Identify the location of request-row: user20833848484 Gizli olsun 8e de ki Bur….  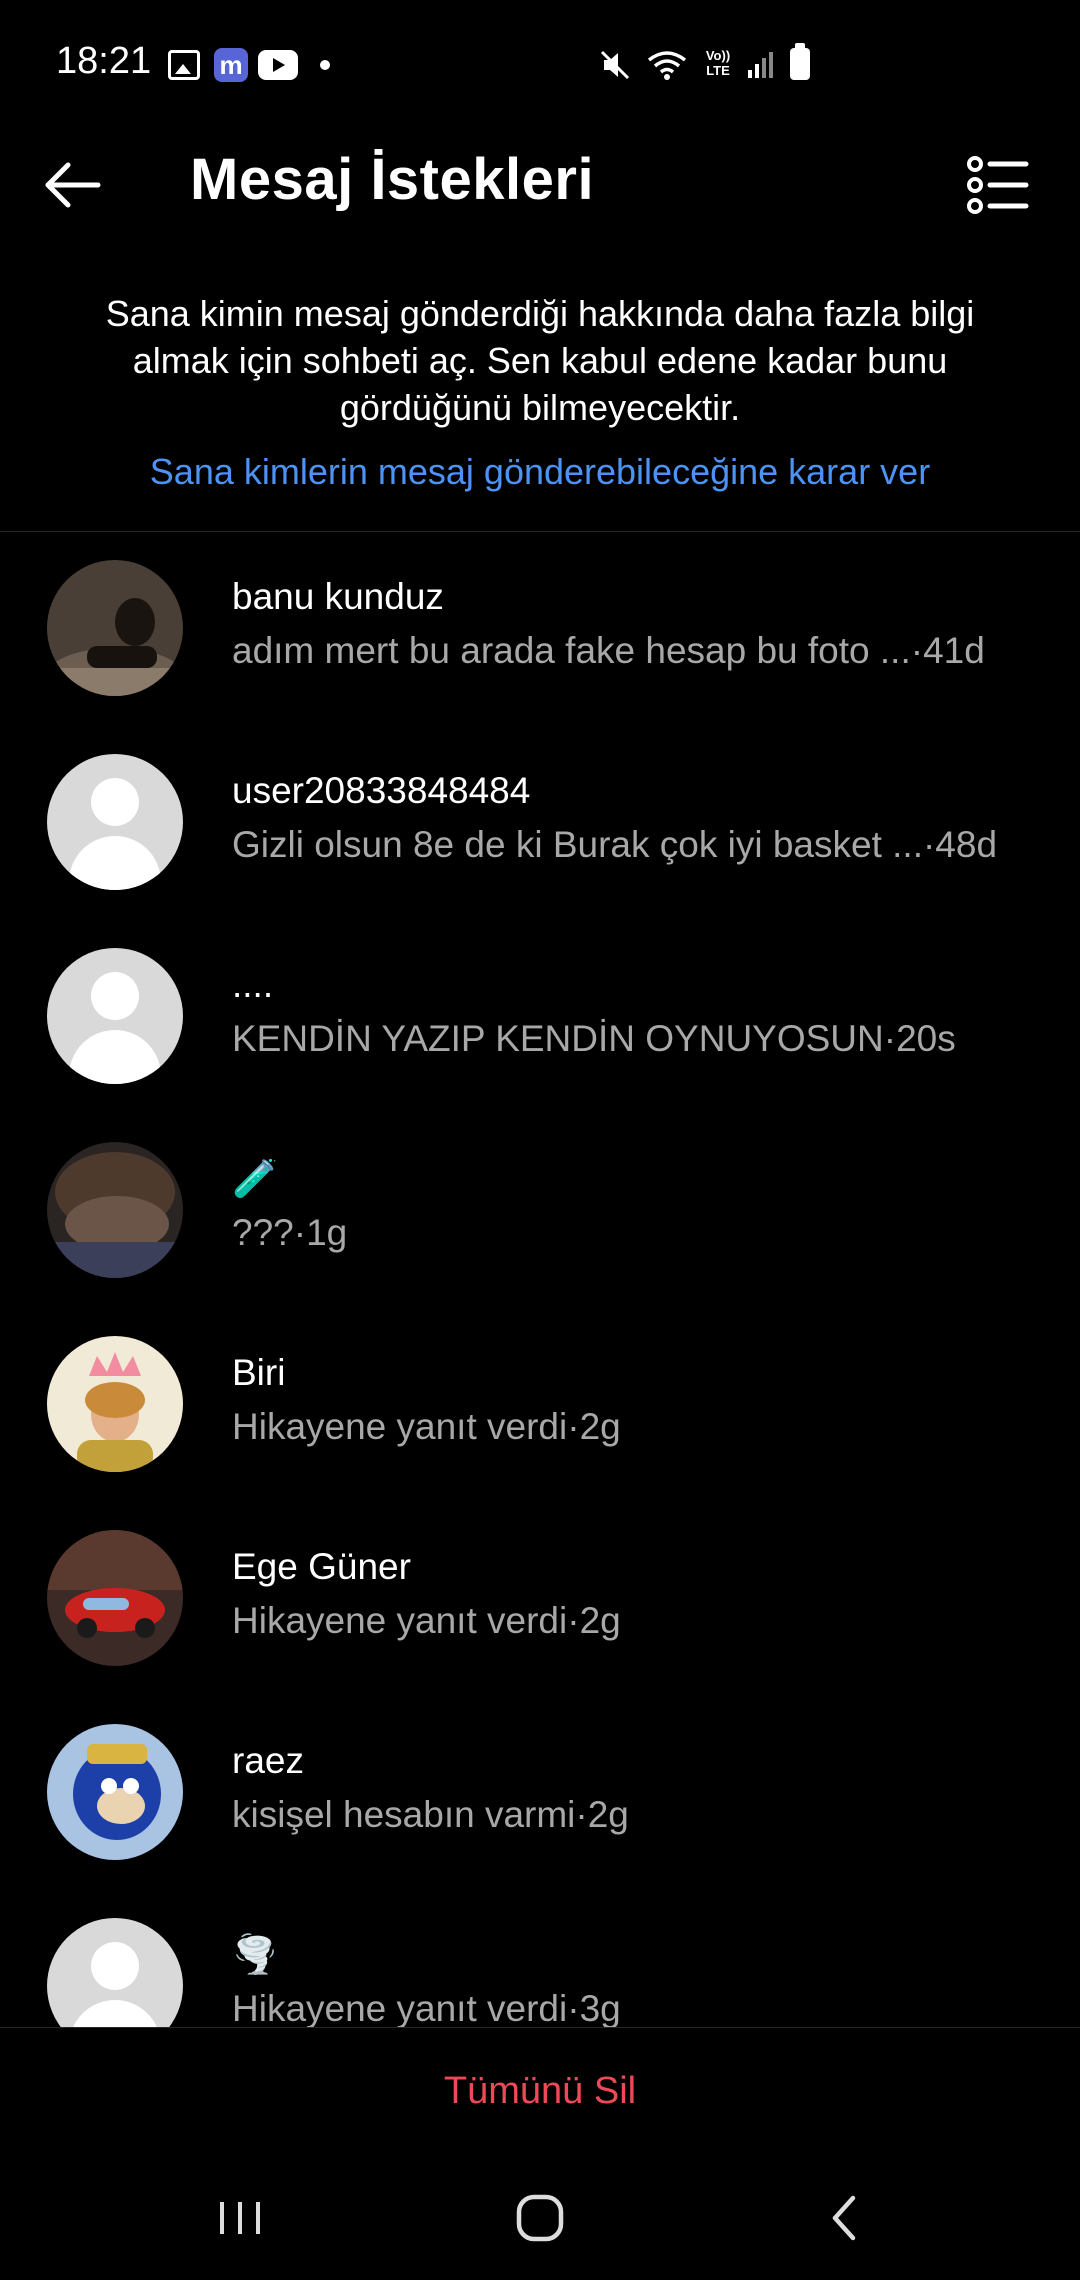
(540, 823).